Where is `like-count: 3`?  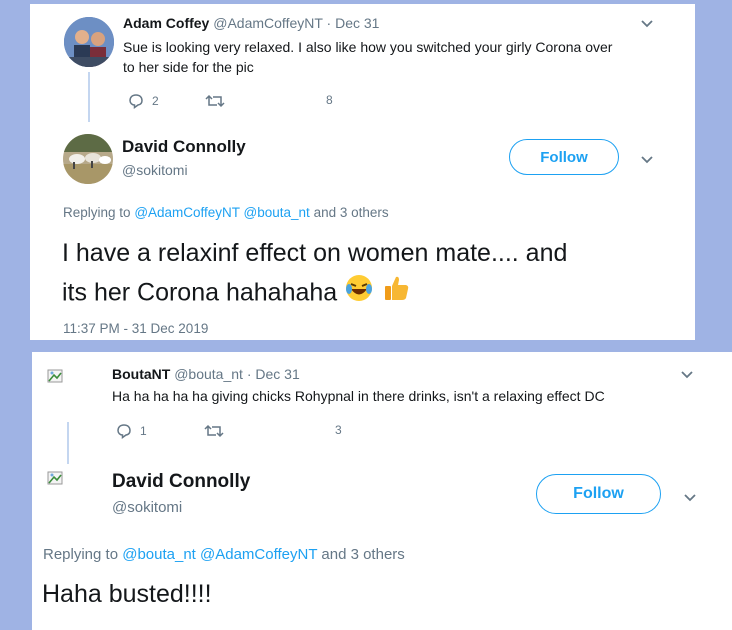
like-count: 3 is located at coordinates (338, 430).